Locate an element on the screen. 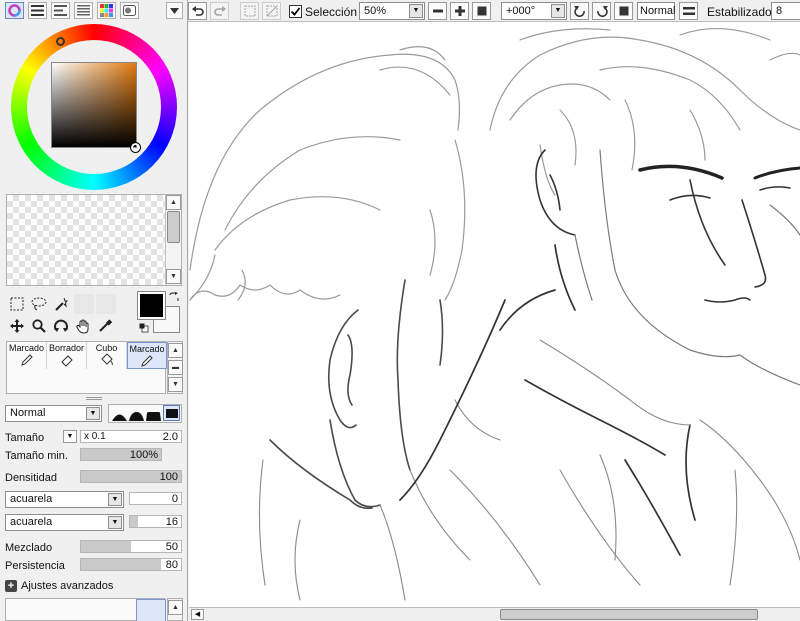  rgb-sliders-tab is located at coordinates (37, 10).